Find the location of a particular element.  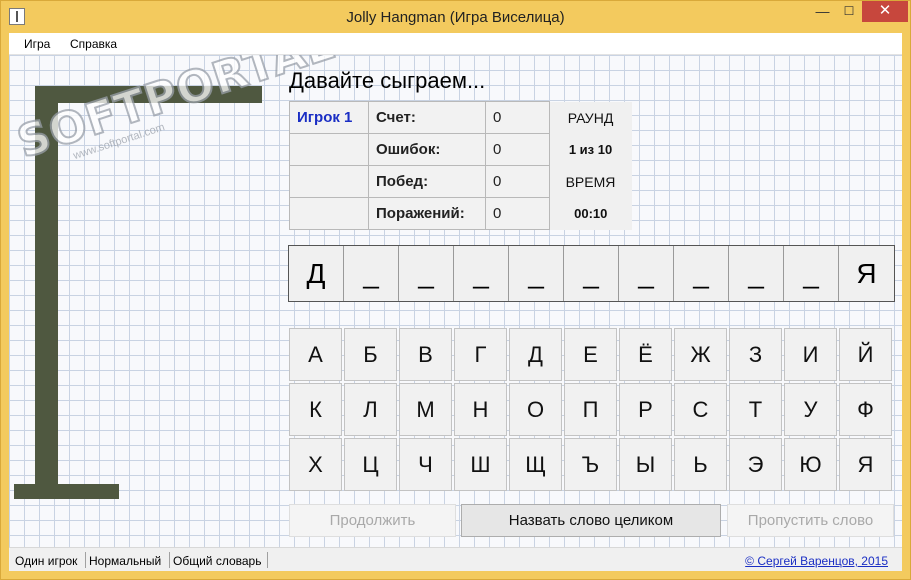

letter-key: Ш is located at coordinates (480, 464).